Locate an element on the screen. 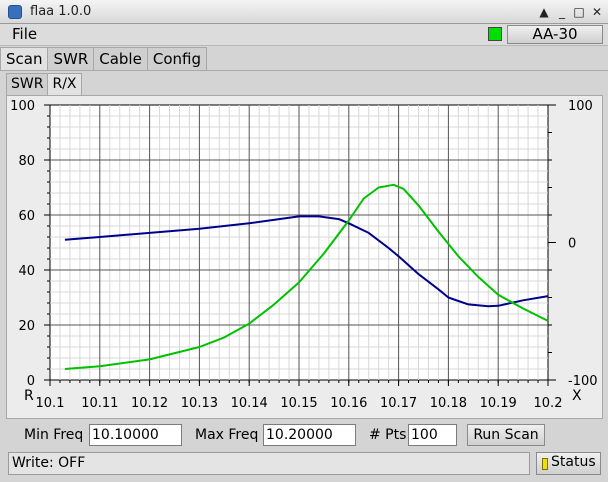 This screenshot has height=482, width=608. right-tick-label: 100 is located at coordinates (580, 106).